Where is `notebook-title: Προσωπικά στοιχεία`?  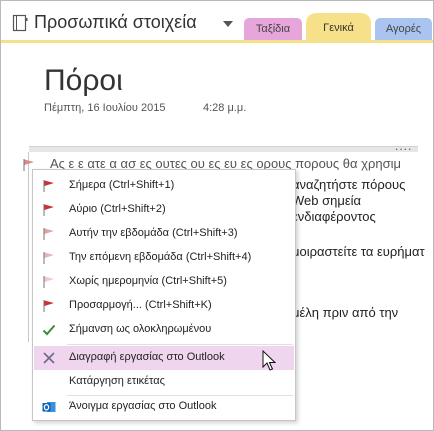 notebook-title: Προσωπικά στοιχεία is located at coordinates (115, 22).